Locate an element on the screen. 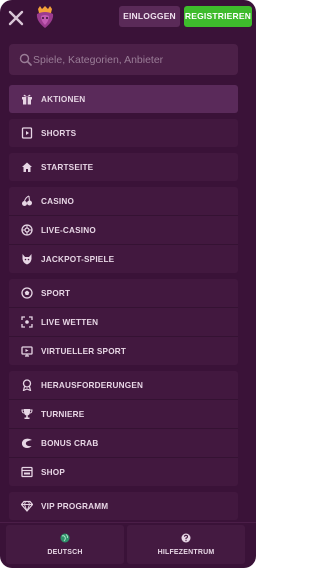 This screenshot has width=320, height=568. menu-group-casino: CASINO LIVE-CASINO JACKPOT-SPIELE is located at coordinates (123, 230).